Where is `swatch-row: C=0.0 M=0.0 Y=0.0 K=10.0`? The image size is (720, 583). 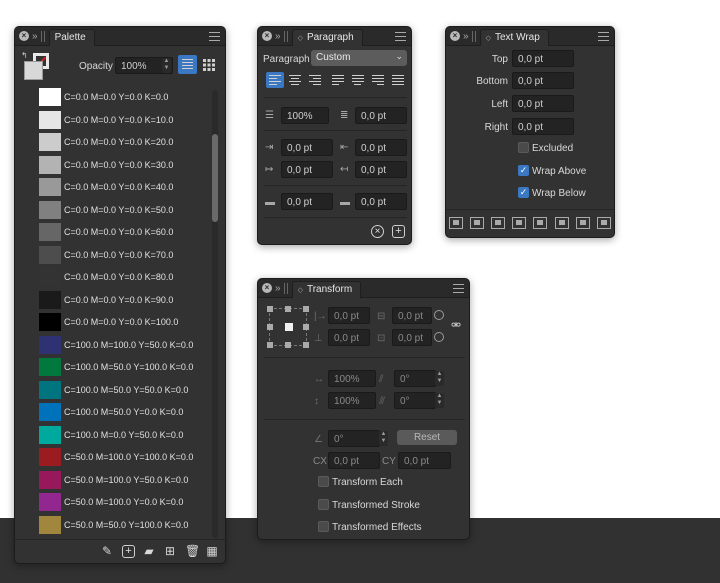 swatch-row: C=0.0 M=0.0 Y=0.0 K=10.0 is located at coordinates (106, 120).